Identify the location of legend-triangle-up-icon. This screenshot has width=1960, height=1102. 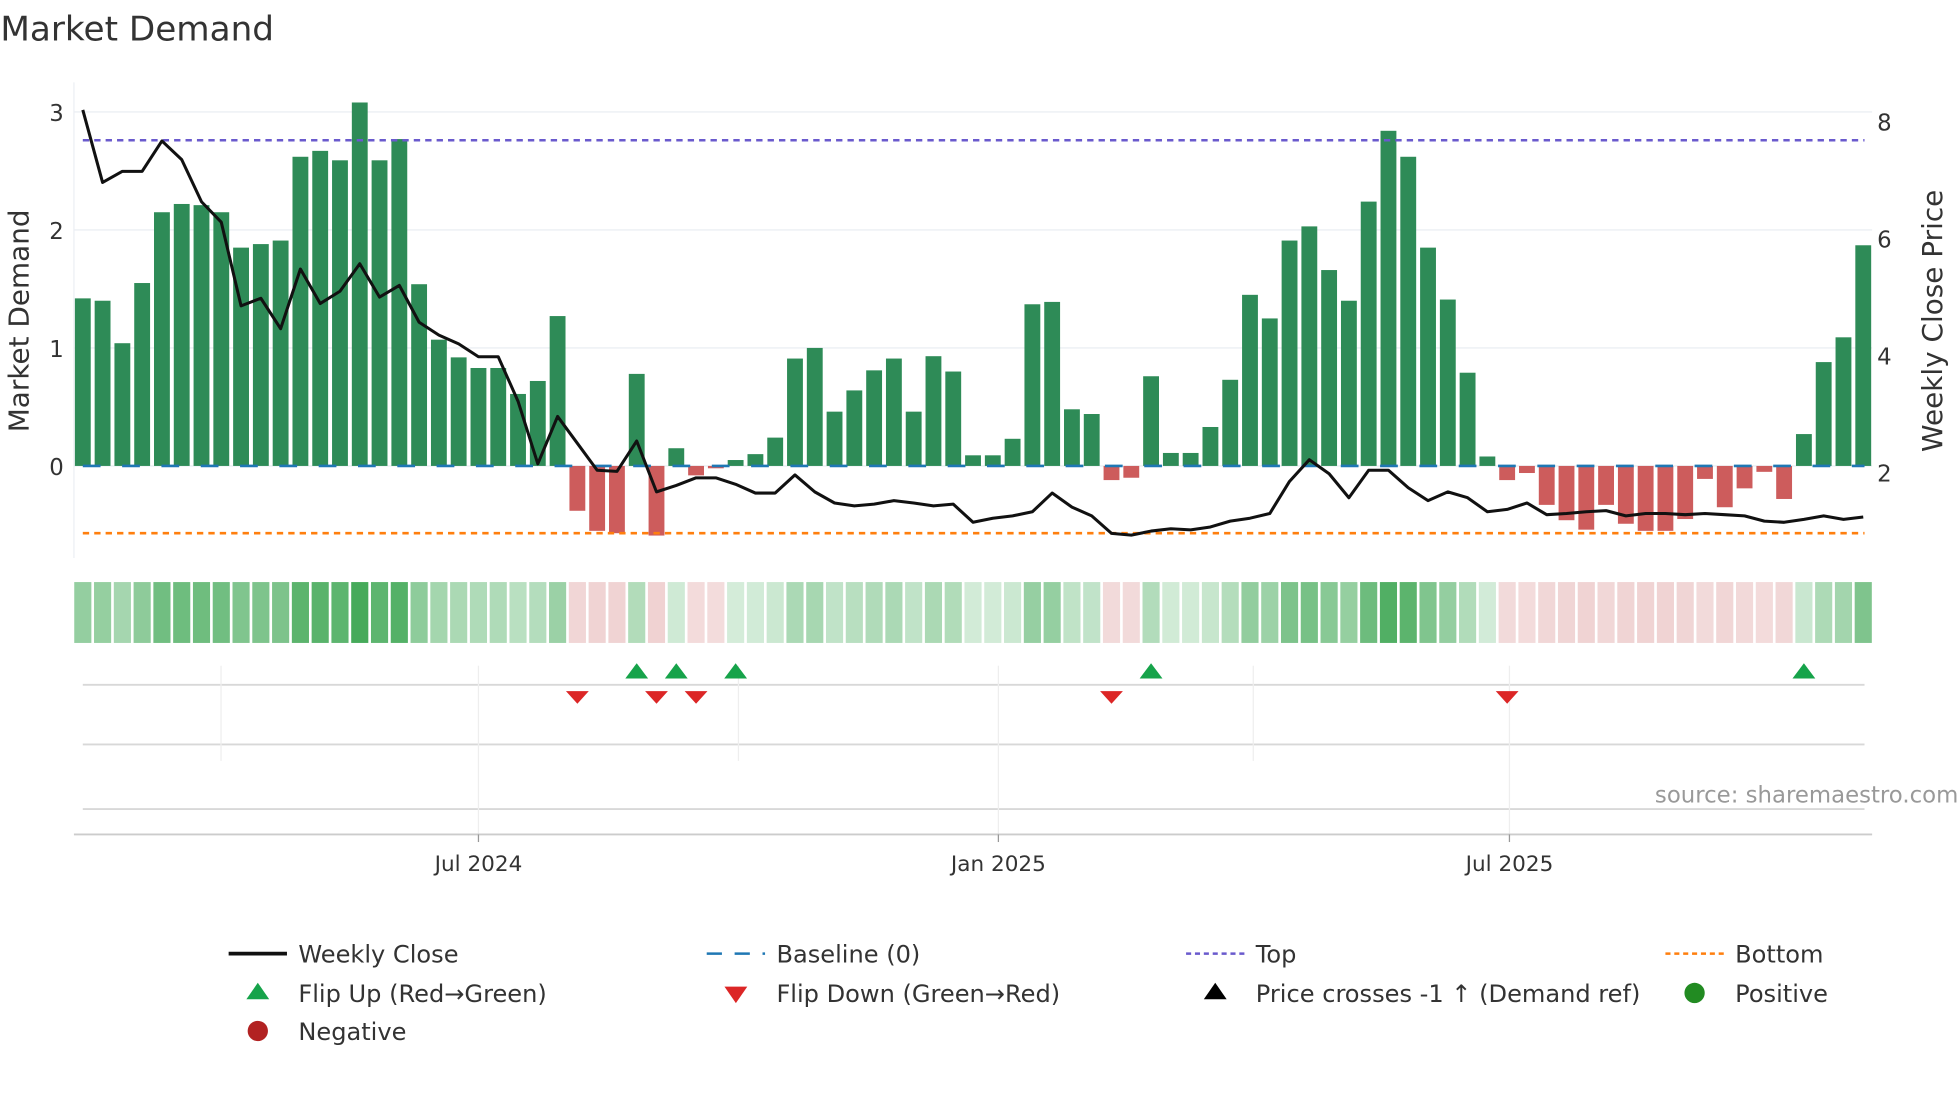
(1215, 991).